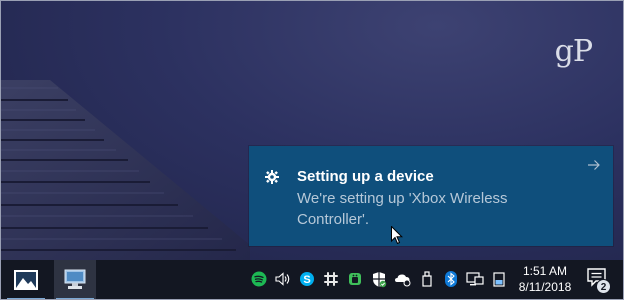 The width and height of the screenshot is (624, 300). I want to click on slack-icon, so click(331, 279).